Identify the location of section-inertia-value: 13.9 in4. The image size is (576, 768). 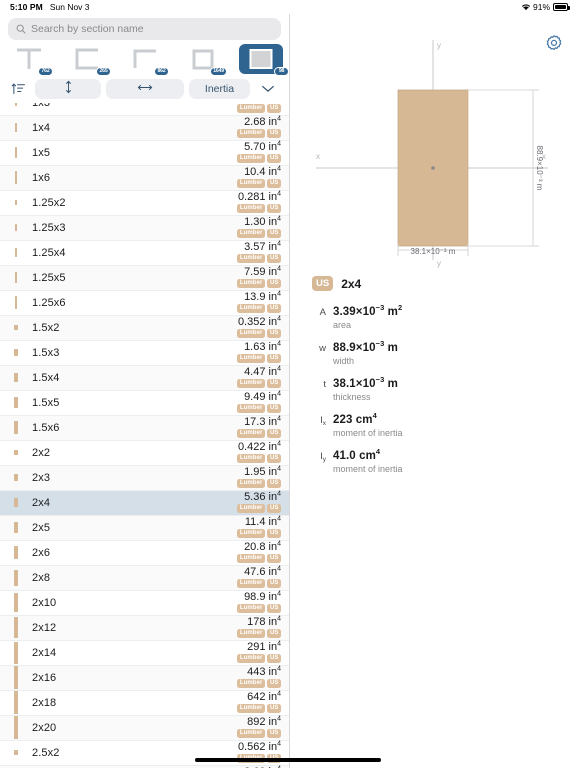
(262, 296).